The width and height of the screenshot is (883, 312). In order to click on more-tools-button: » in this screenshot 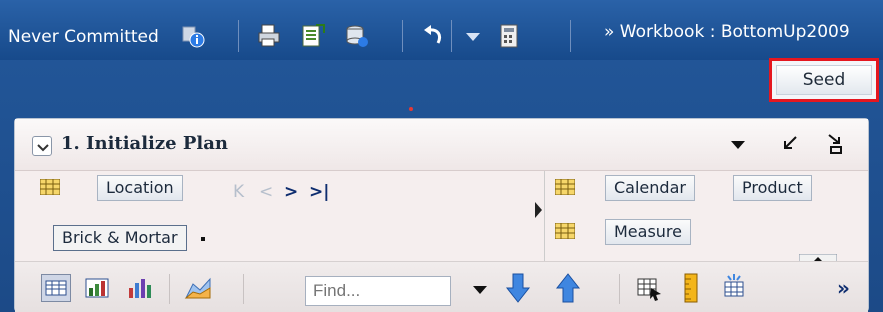, I will do `click(843, 288)`.